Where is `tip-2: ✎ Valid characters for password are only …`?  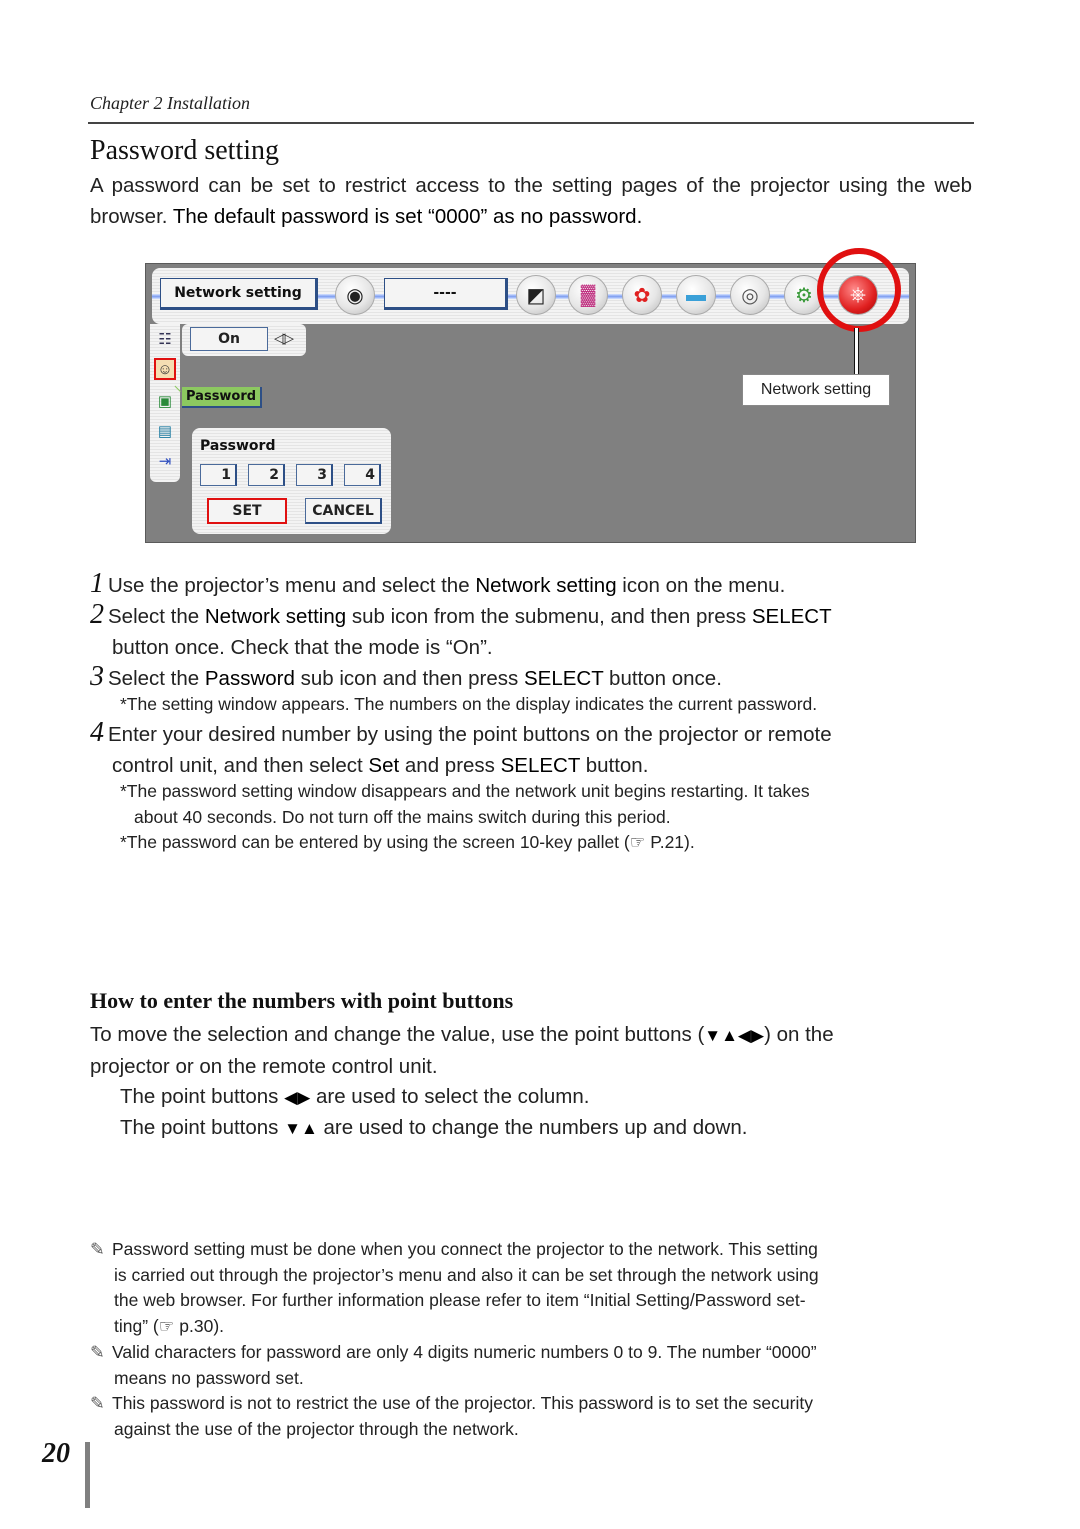
tip-2: ✎ Valid characters for password are only … is located at coordinates (531, 1365).